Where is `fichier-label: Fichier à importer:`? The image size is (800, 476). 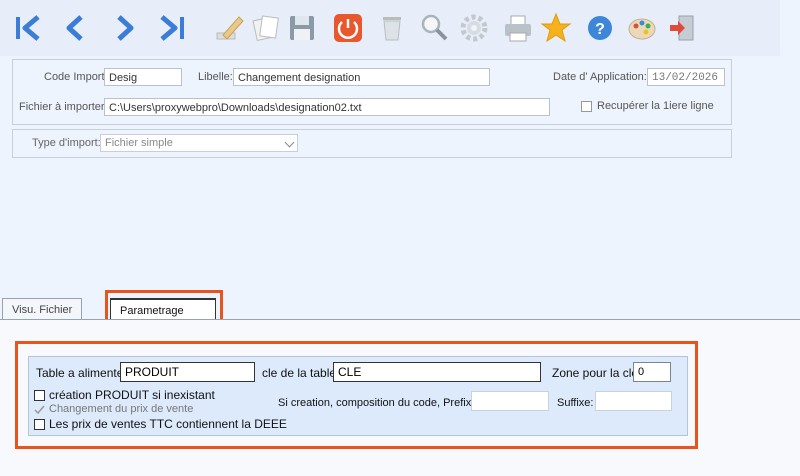
fichier-label: Fichier à importer: is located at coordinates (63, 107).